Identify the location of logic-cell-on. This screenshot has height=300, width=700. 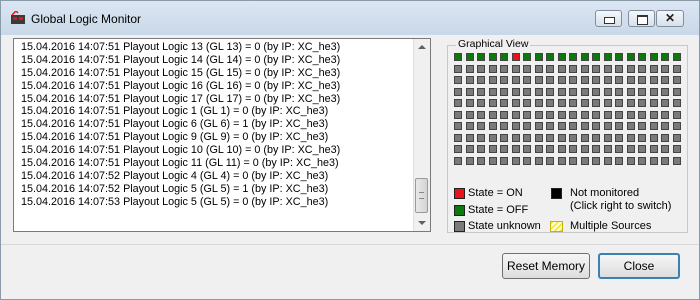
(515, 57).